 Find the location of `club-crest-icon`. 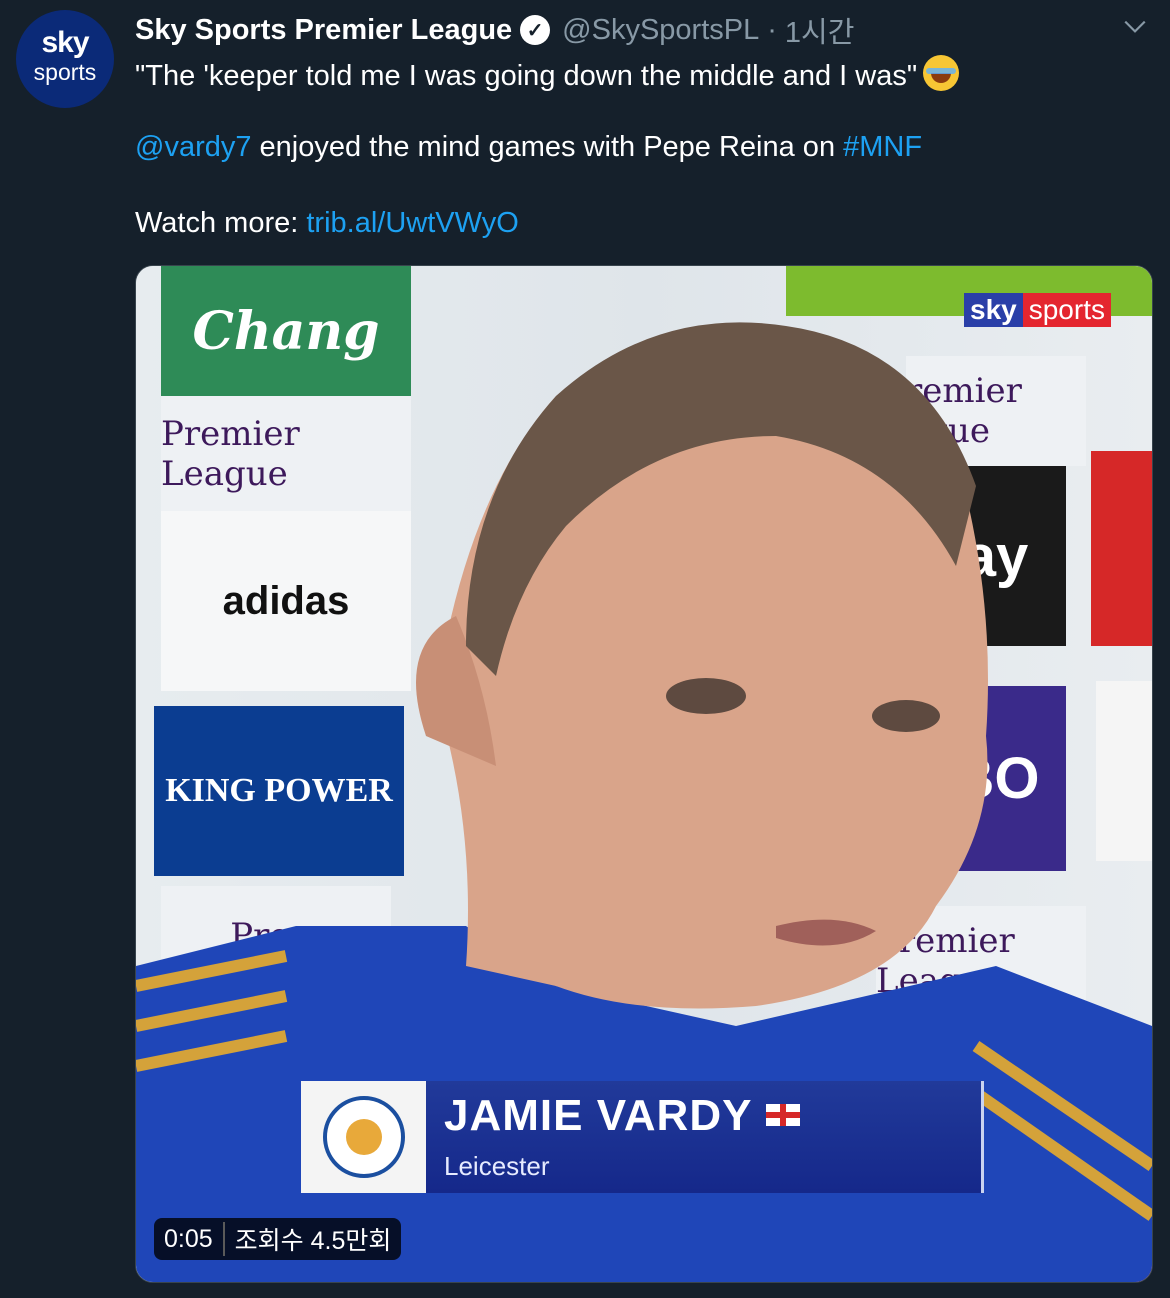

club-crest-icon is located at coordinates (363, 1137).